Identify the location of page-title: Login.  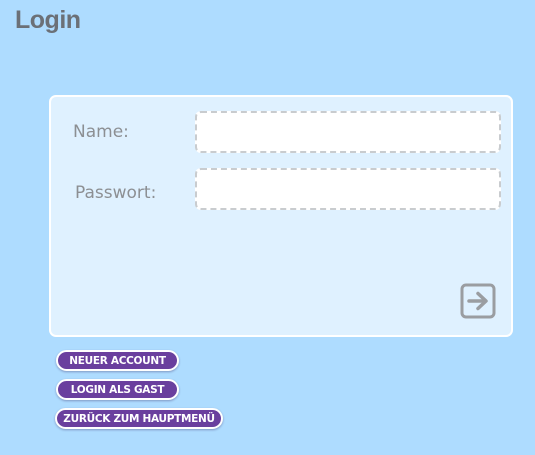
(48, 20).